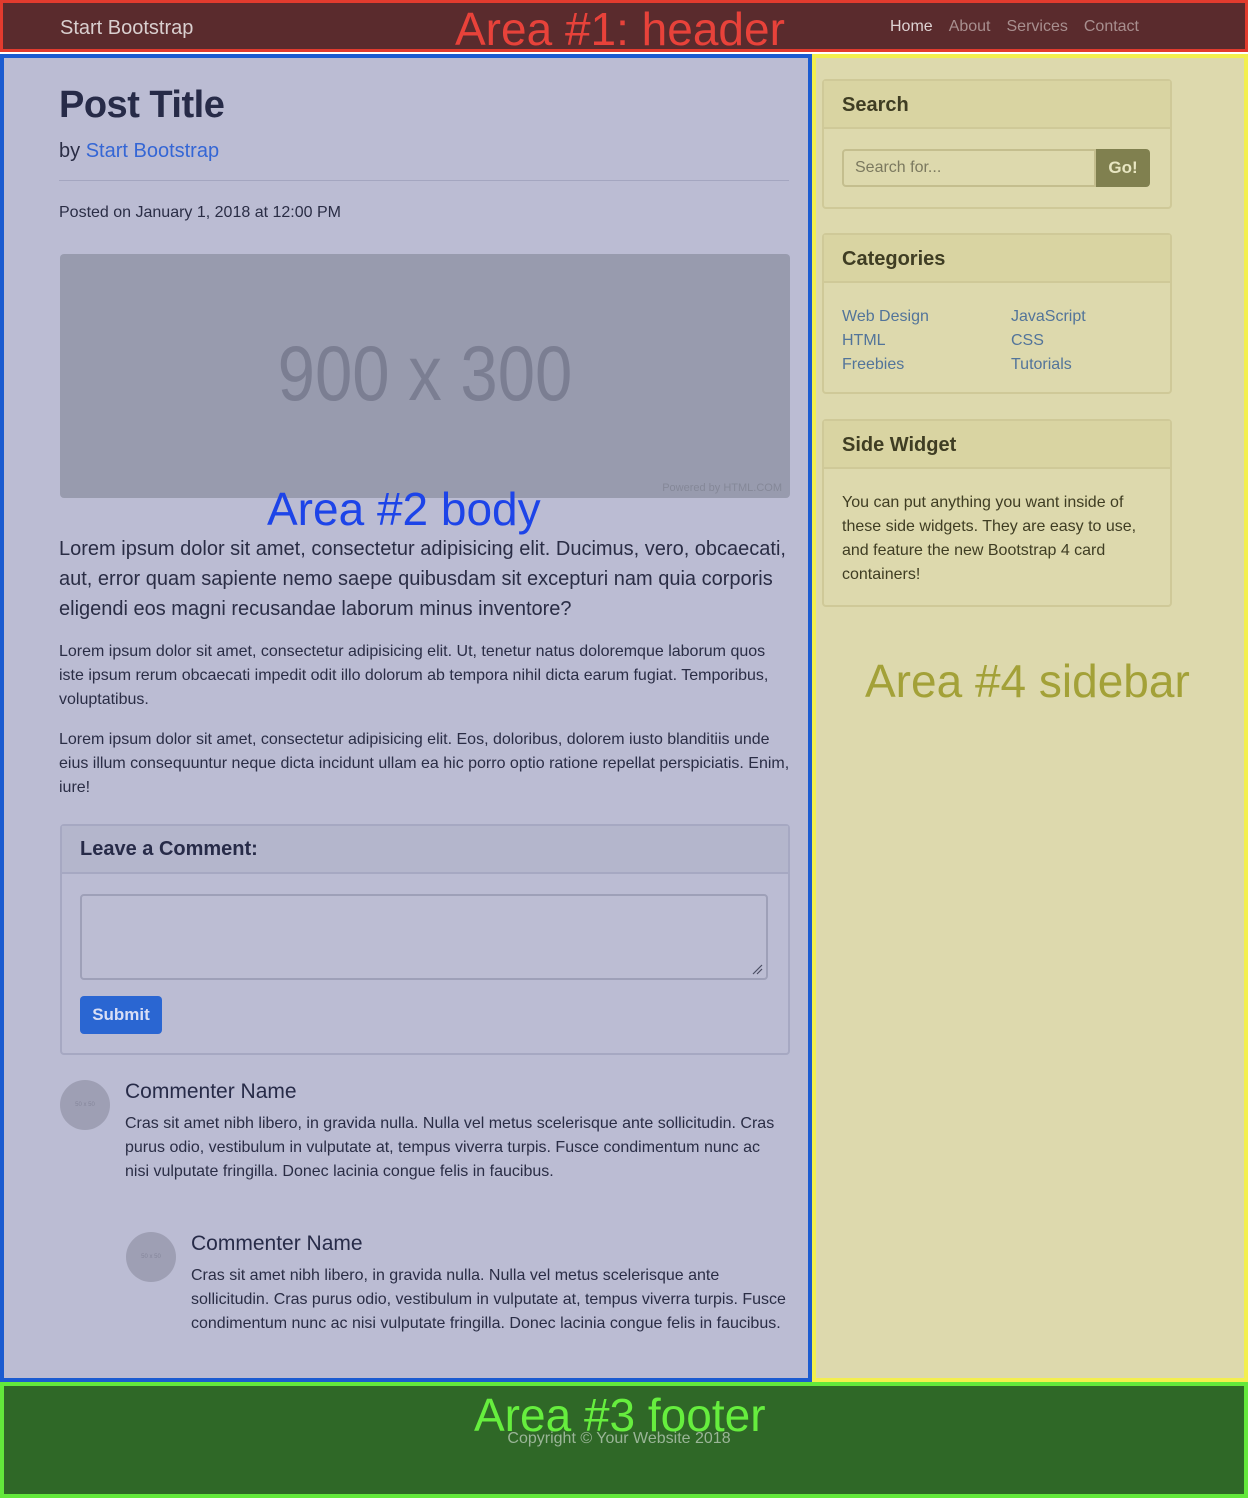 This screenshot has width=1248, height=1498. What do you see at coordinates (142, 105) in the screenshot?
I see `post-title: Post Title` at bounding box center [142, 105].